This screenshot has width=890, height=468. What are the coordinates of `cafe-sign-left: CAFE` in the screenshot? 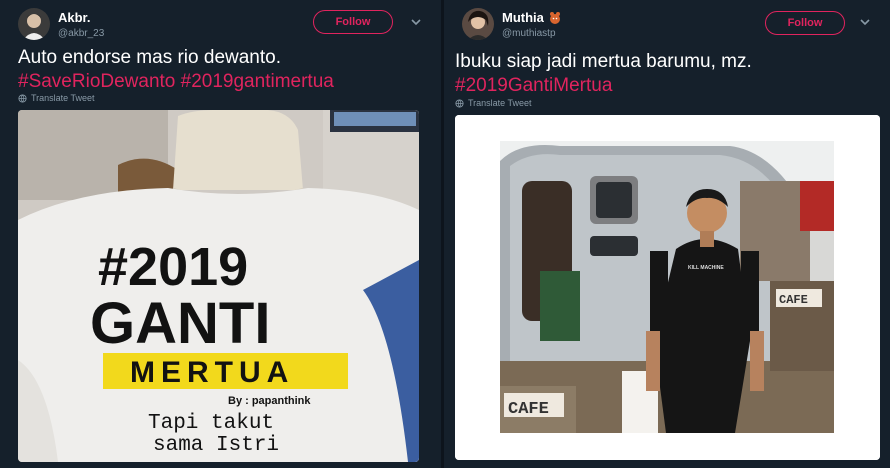 It's located at (528, 409).